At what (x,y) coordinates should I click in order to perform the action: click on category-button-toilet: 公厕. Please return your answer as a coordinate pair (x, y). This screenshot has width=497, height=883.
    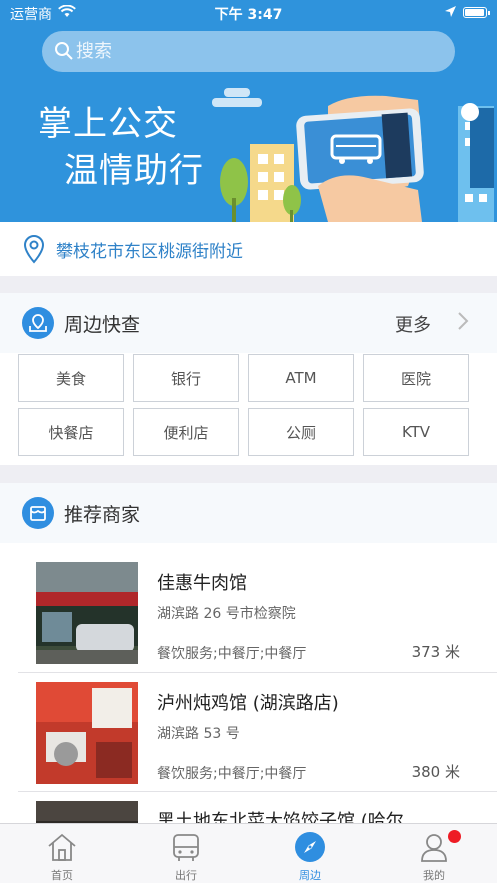
    Looking at the image, I should click on (301, 432).